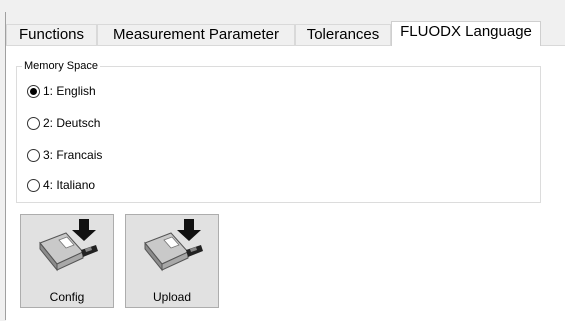  I want to click on radio-francais: 3: Francais, so click(64, 155).